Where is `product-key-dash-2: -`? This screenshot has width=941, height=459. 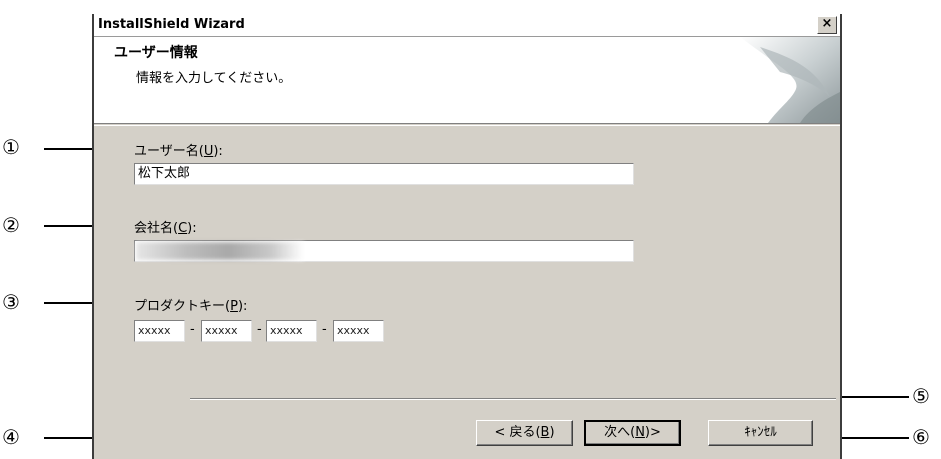 product-key-dash-2: - is located at coordinates (259, 329).